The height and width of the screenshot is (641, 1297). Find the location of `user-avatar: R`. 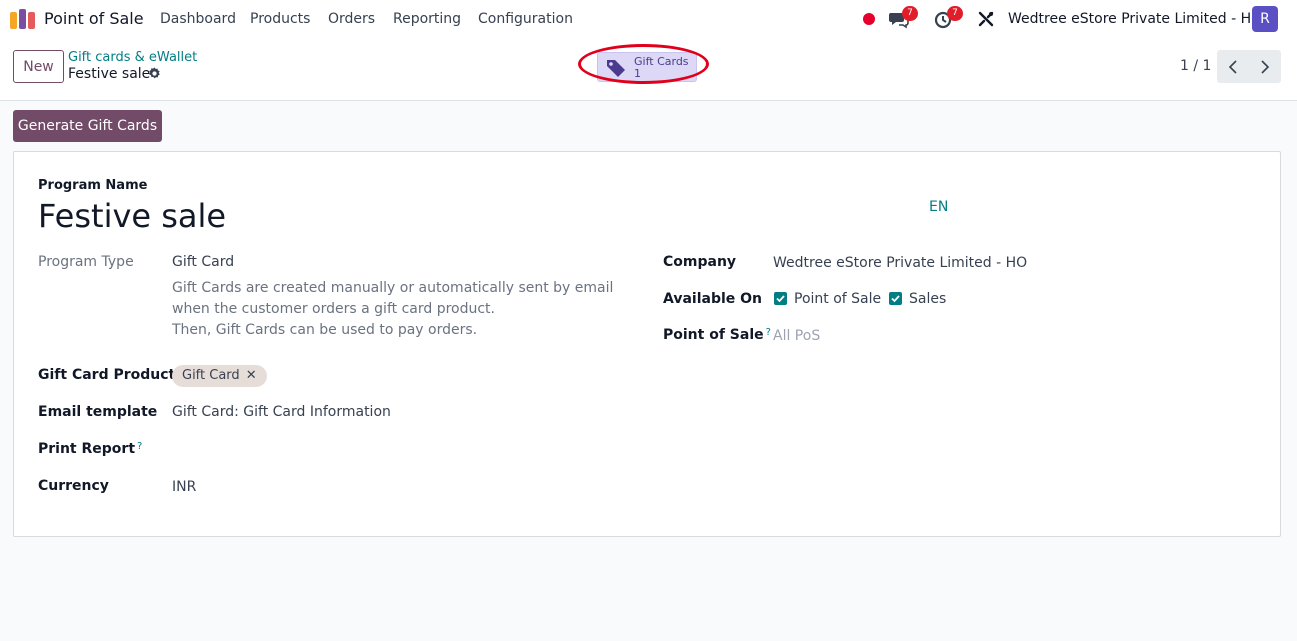

user-avatar: R is located at coordinates (1265, 19).